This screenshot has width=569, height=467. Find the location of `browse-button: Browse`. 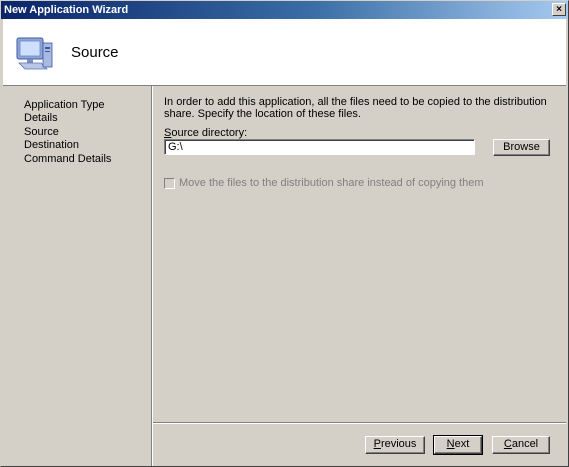

browse-button: Browse is located at coordinates (521, 147).